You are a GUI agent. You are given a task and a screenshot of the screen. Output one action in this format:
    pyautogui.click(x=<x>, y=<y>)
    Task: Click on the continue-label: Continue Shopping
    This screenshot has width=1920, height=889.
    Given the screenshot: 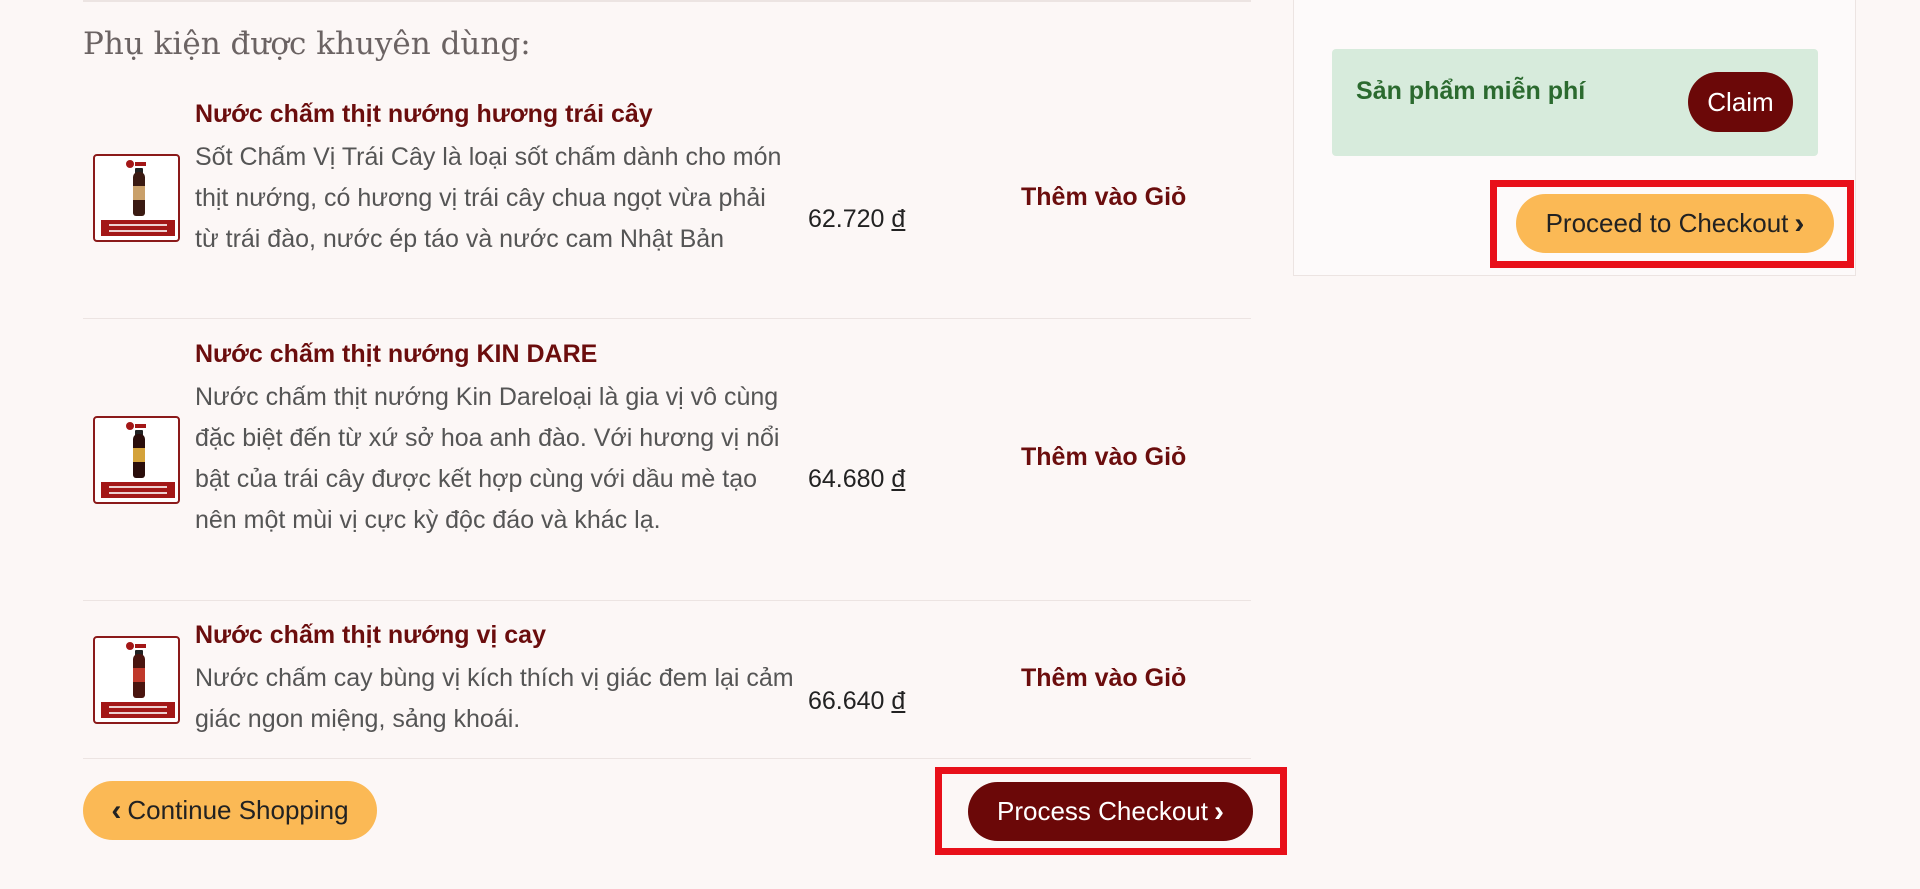 What is the action you would take?
    pyautogui.click(x=238, y=810)
    